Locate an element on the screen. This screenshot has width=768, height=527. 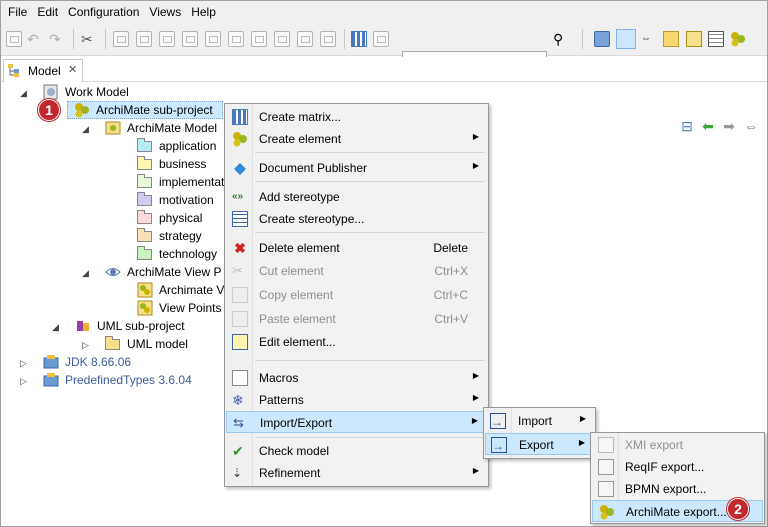
menu-item-import: → Import ▶ is located at coordinates (539, 421).